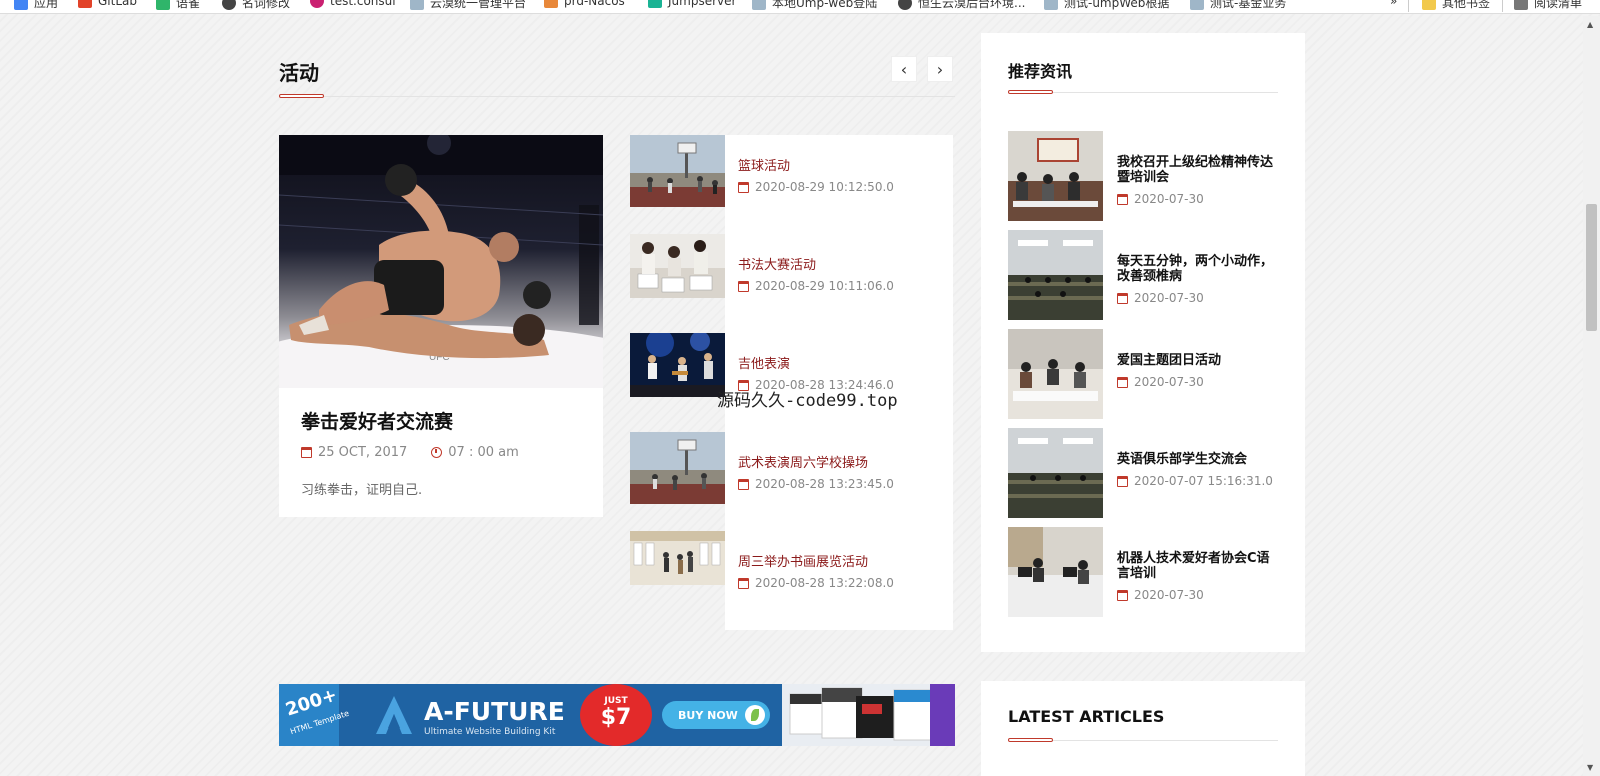 The width and height of the screenshot is (1600, 776). What do you see at coordinates (353, 4) in the screenshot?
I see `bookmark-consul: test.consul` at bounding box center [353, 4].